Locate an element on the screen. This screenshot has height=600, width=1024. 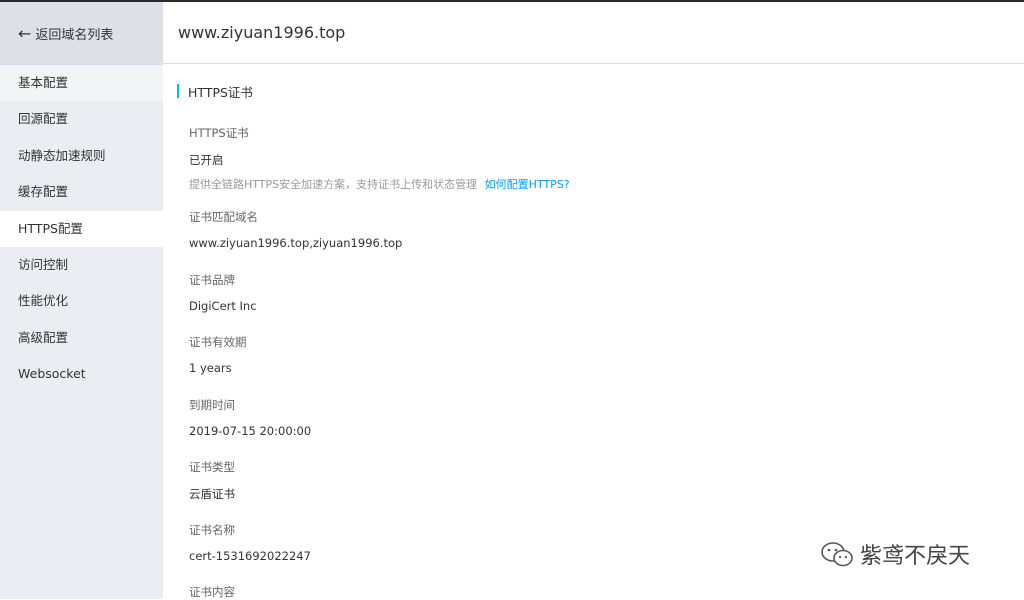
sidebar-item-websocket: Websocket is located at coordinates (81, 374).